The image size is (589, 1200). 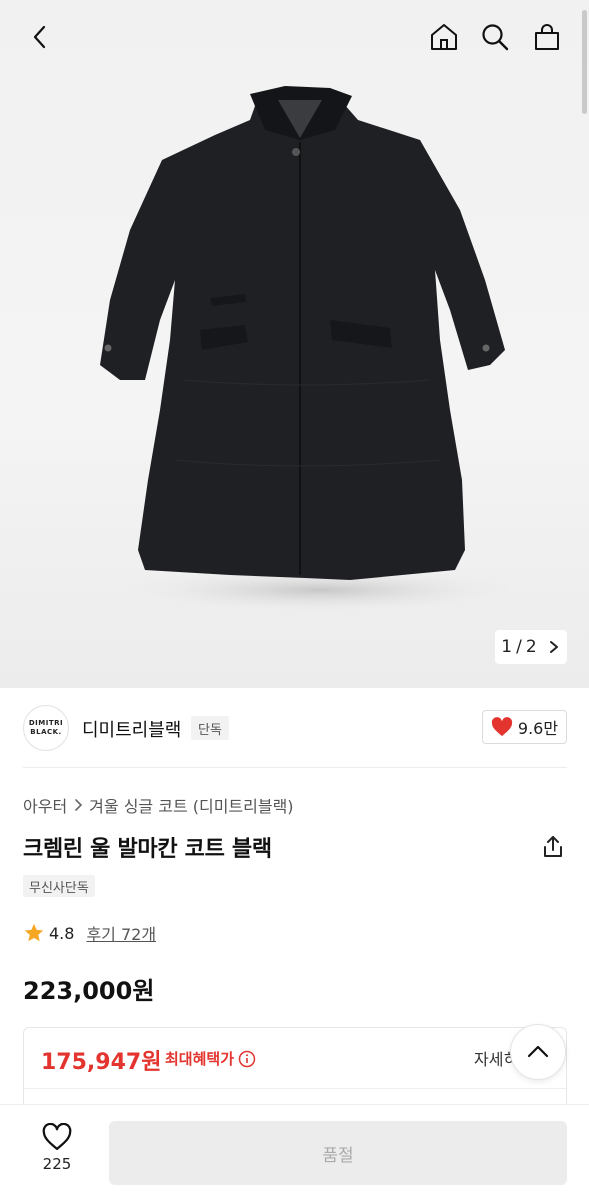 I want to click on share-button, so click(x=553, y=847).